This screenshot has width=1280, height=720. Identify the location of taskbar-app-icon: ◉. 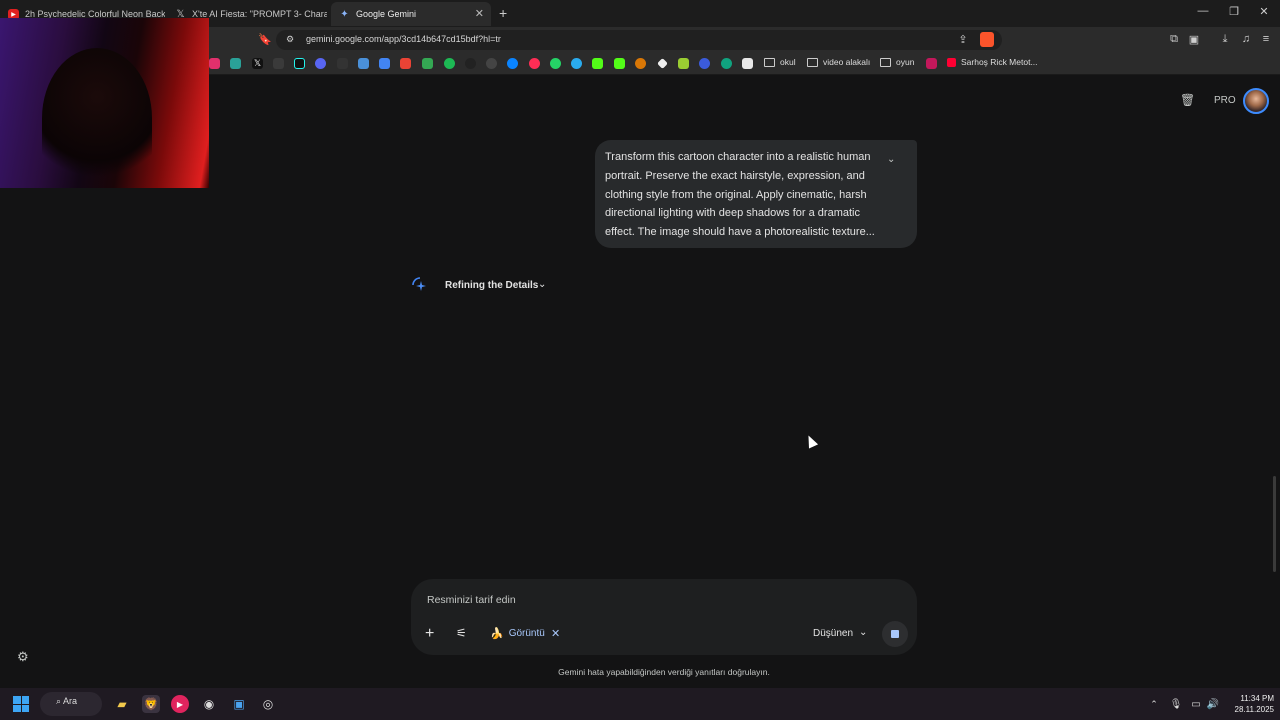
(209, 704).